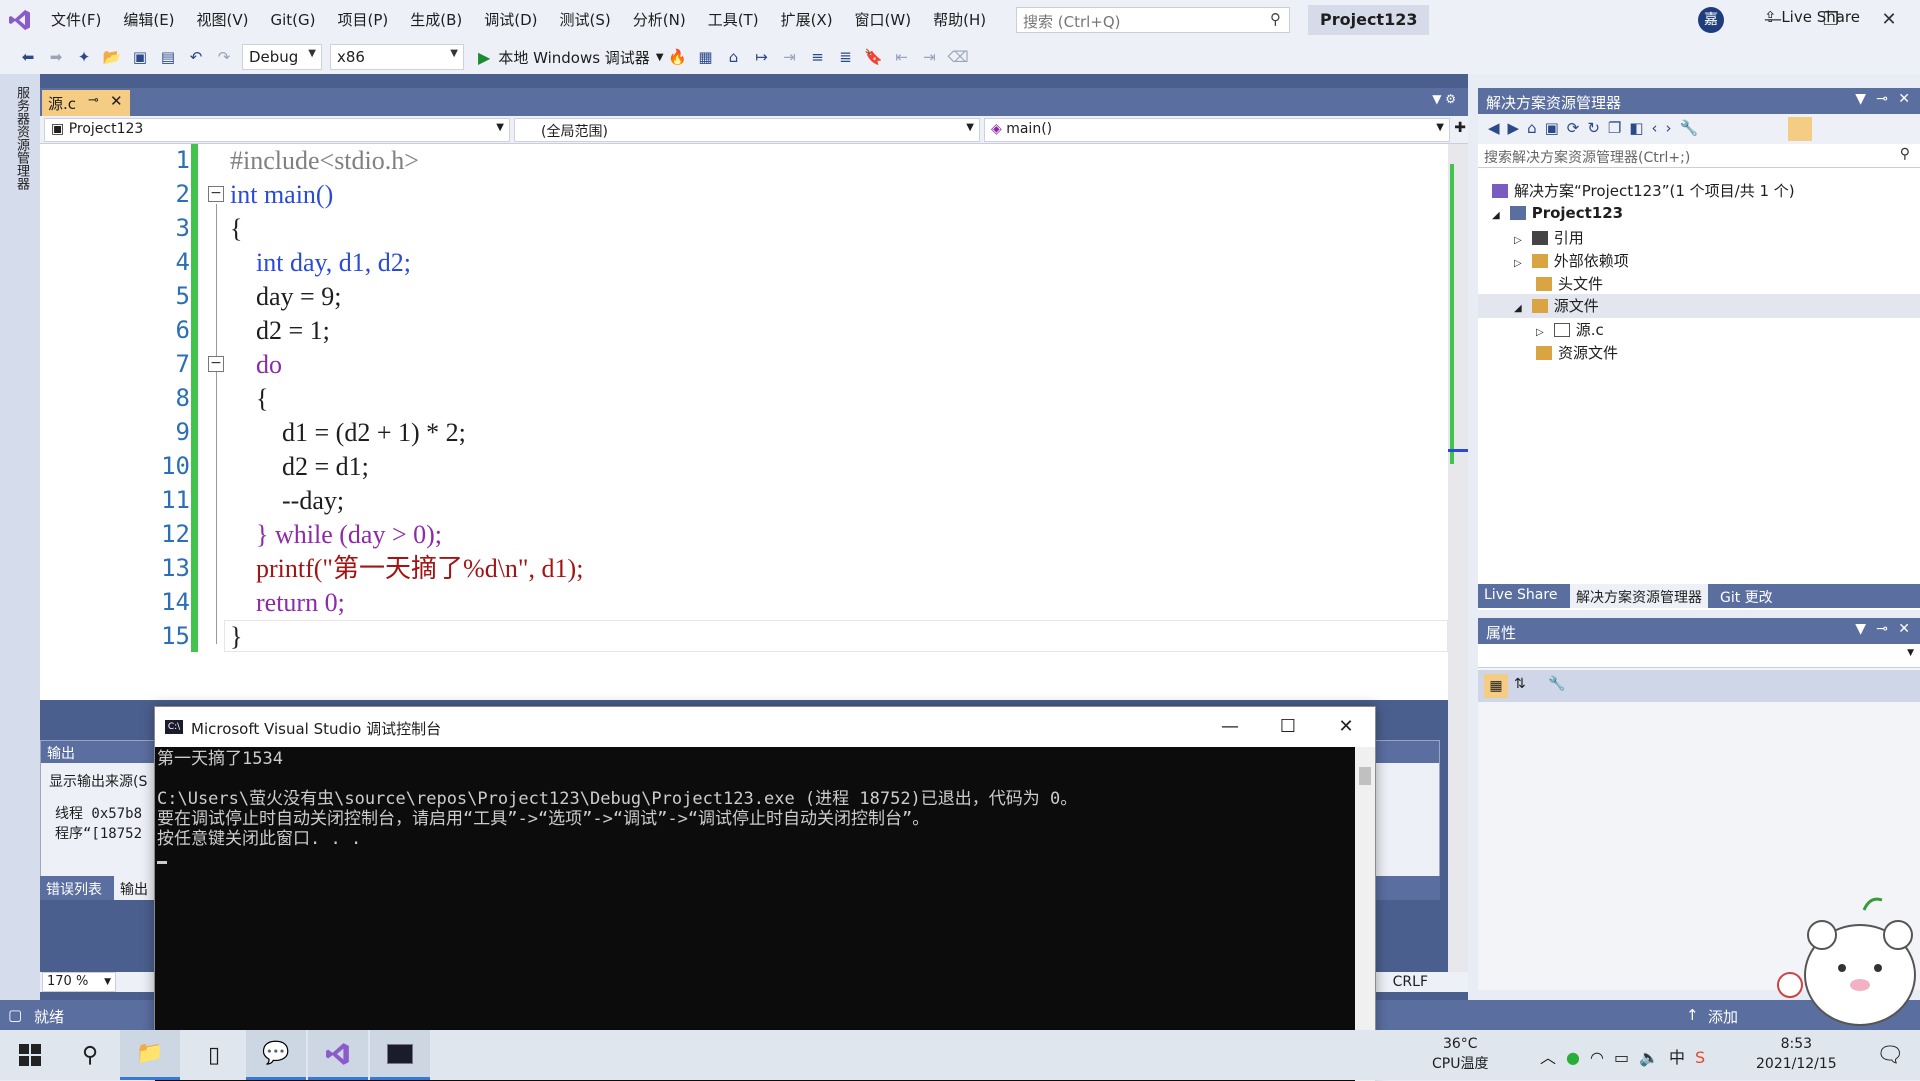  What do you see at coordinates (1705, 1057) in the screenshot?
I see `sogou-icon: S` at bounding box center [1705, 1057].